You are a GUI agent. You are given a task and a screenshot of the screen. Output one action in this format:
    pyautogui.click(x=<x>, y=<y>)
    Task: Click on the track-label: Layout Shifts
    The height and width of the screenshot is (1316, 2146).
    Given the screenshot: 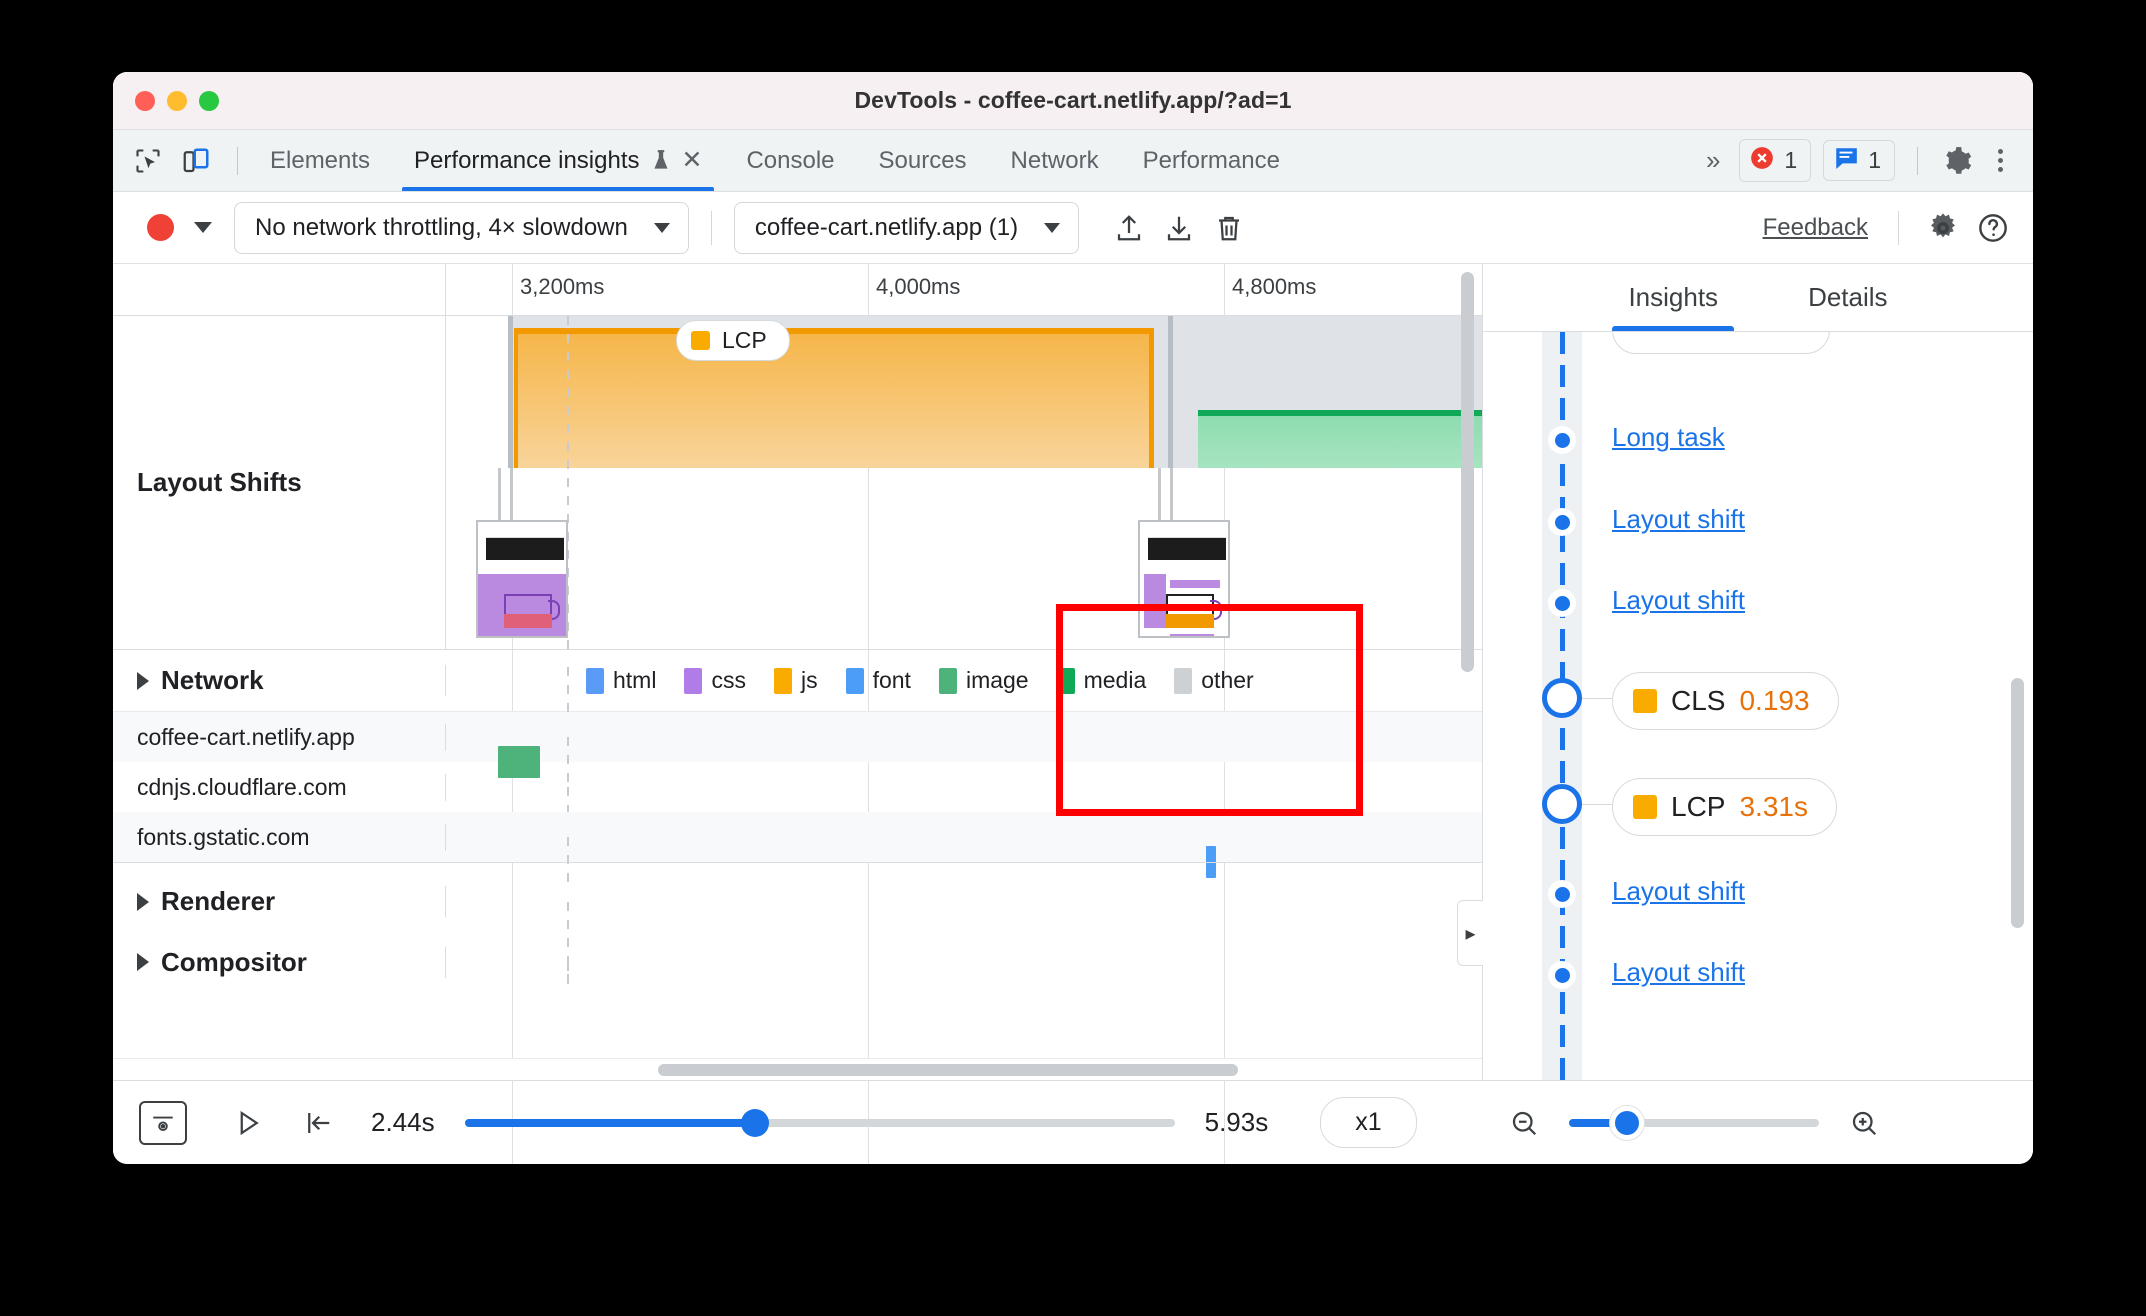 What is the action you would take?
    pyautogui.click(x=219, y=482)
    